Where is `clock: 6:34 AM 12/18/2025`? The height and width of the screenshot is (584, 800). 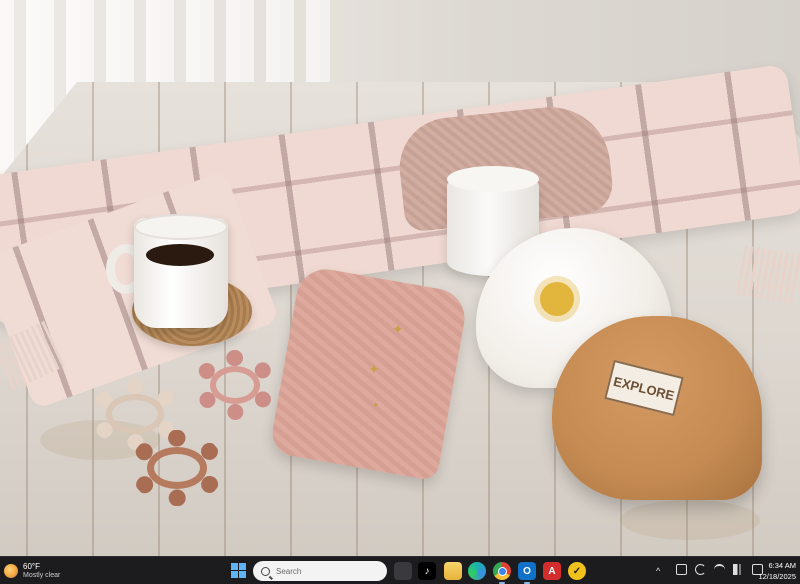 clock: 6:34 AM 12/18/2025 is located at coordinates (774, 571).